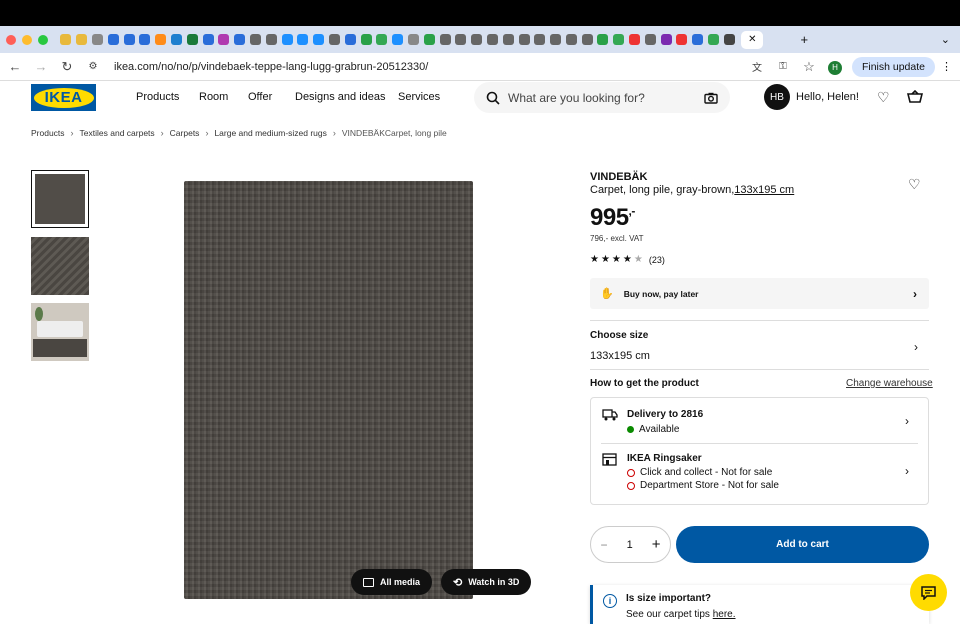  I want to click on choose-size-value: 133x195 cm, so click(620, 356).